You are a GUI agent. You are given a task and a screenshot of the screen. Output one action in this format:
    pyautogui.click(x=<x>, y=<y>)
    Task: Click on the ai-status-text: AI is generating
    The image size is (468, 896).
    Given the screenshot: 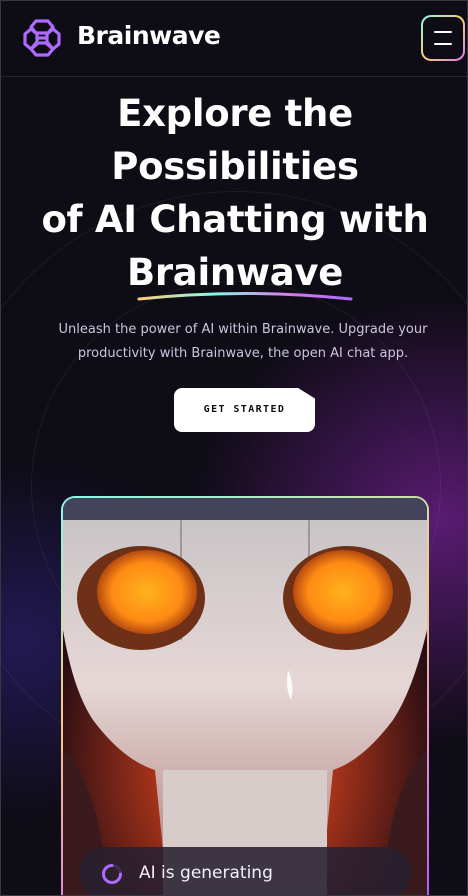 What is the action you would take?
    pyautogui.click(x=206, y=873)
    